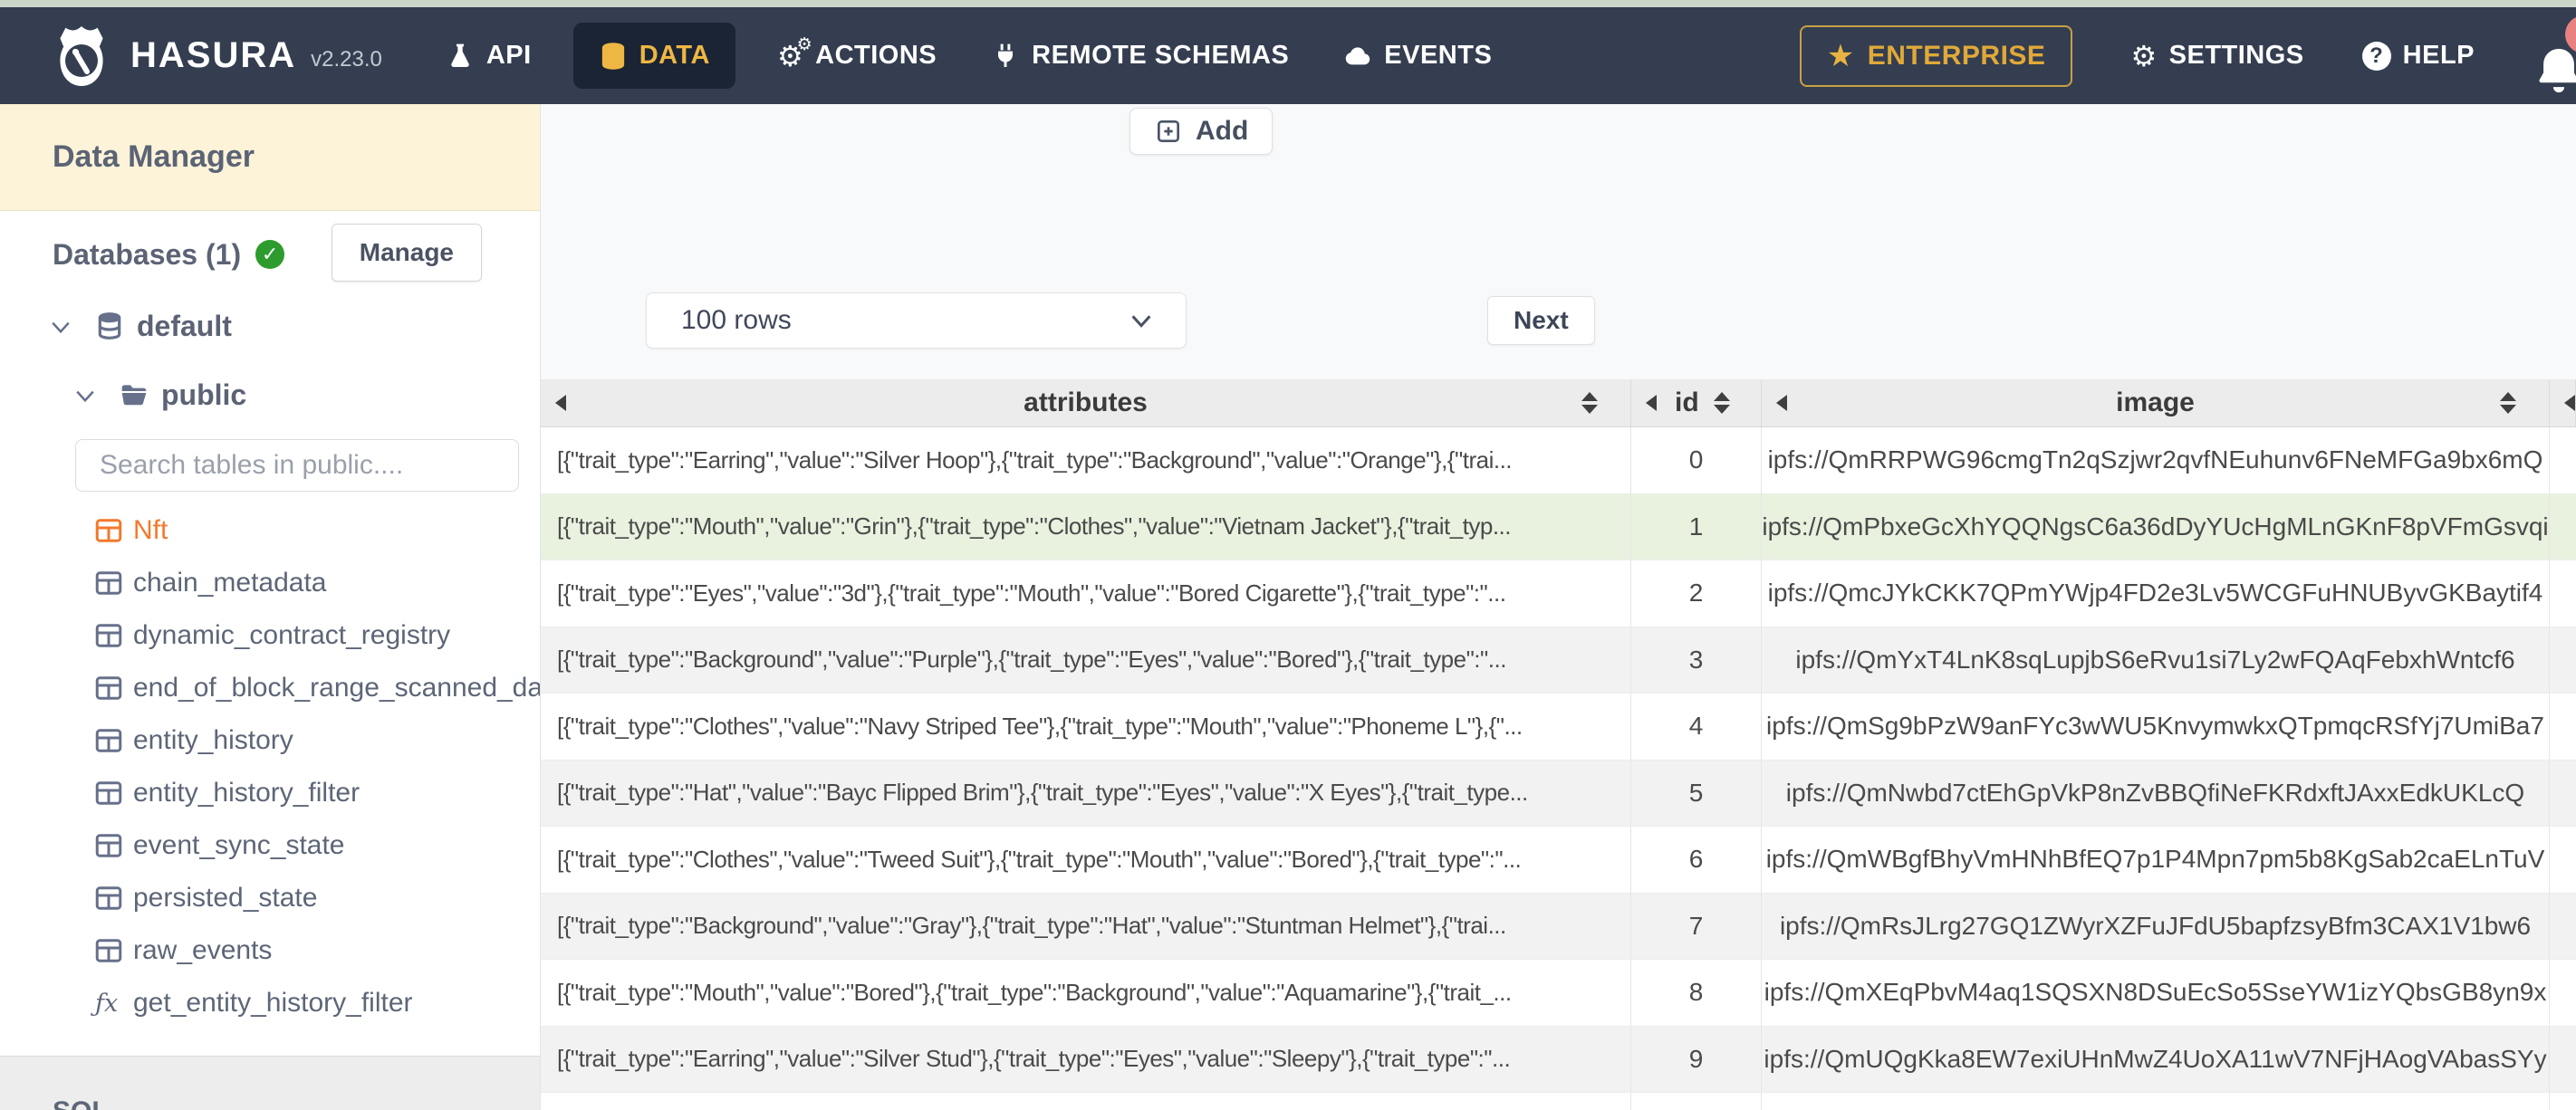 The image size is (2576, 1110). What do you see at coordinates (270, 157) in the screenshot?
I see `page-title: Data Manager` at bounding box center [270, 157].